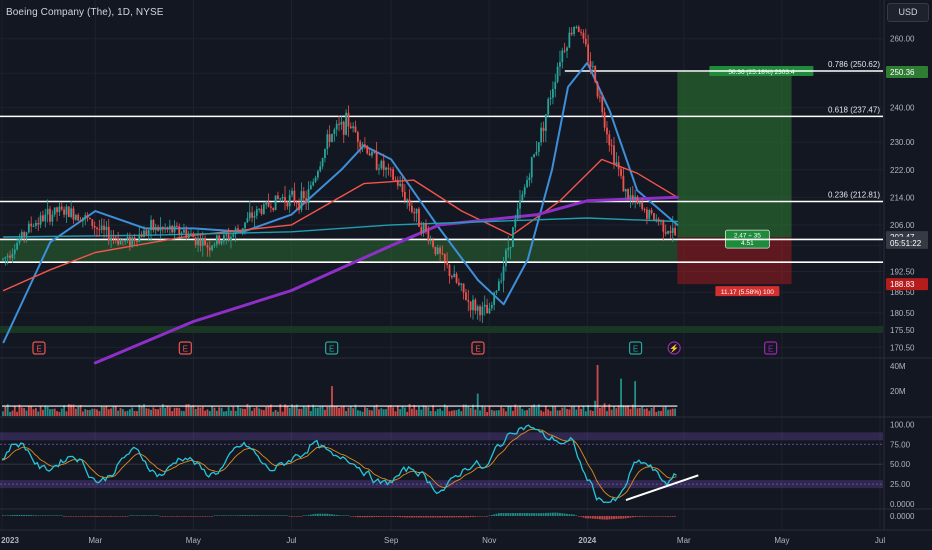 The width and height of the screenshot is (932, 550). What do you see at coordinates (908, 12) in the screenshot?
I see `currency-button: USD` at bounding box center [908, 12].